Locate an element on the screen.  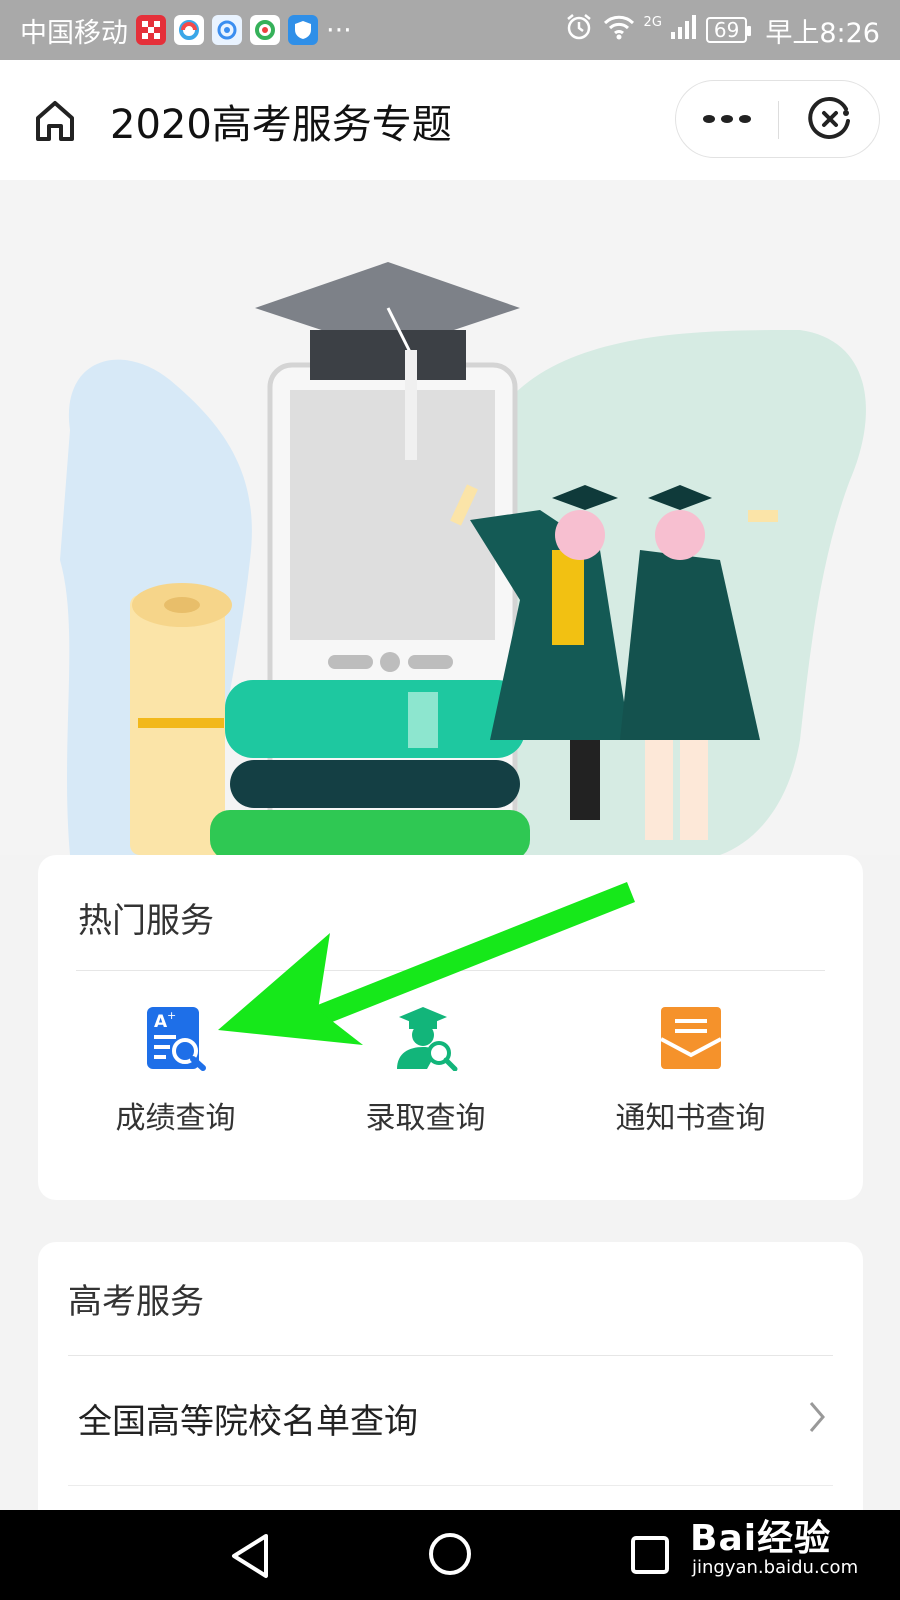
annotation-arrow is located at coordinates (426, 963).